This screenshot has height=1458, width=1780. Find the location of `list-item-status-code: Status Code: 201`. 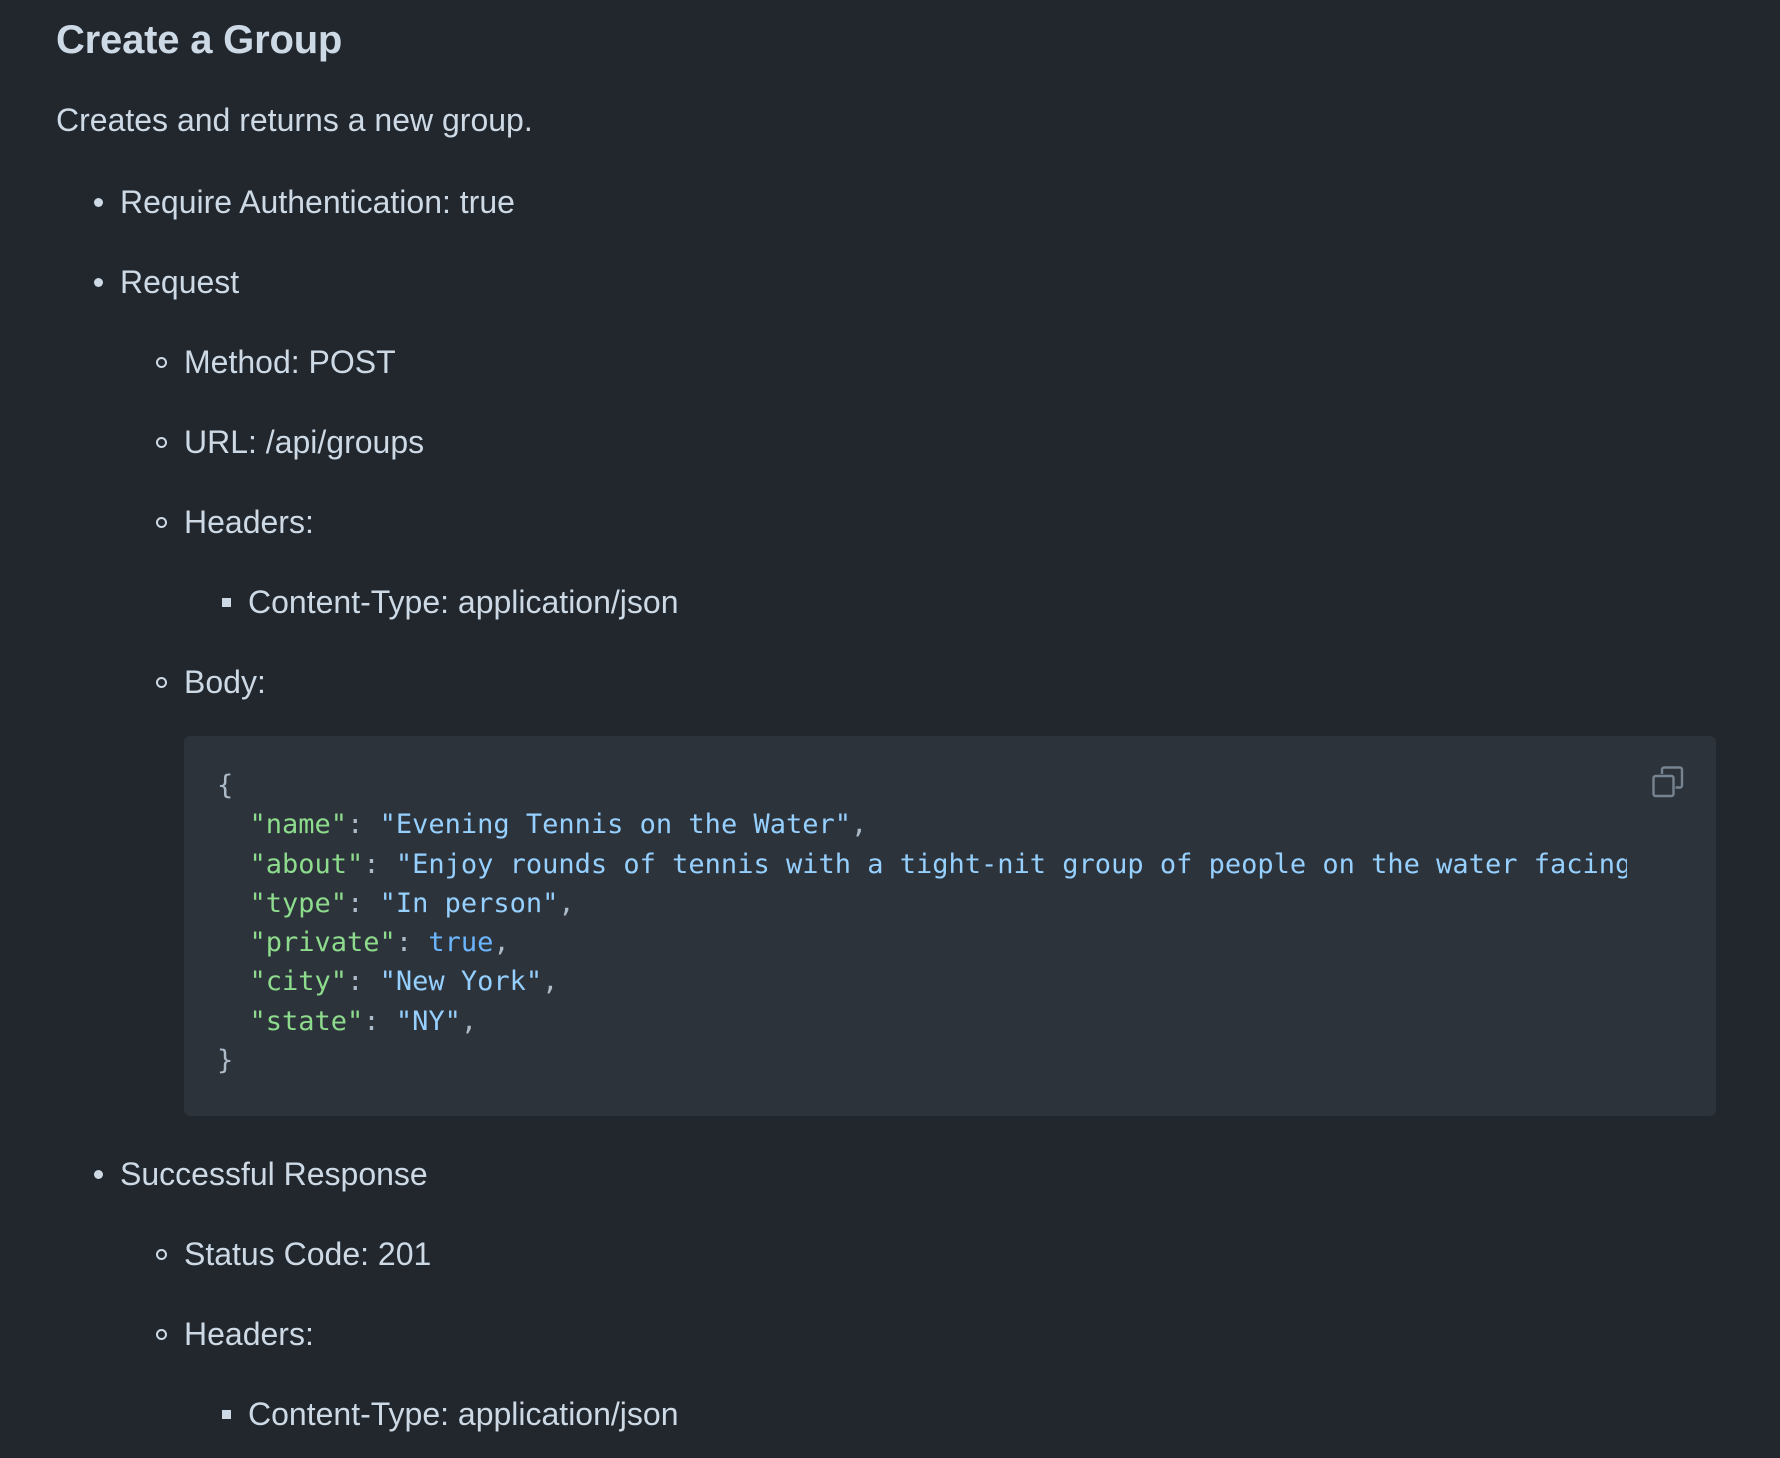

list-item-status-code: Status Code: 201 is located at coordinates (294, 1254).